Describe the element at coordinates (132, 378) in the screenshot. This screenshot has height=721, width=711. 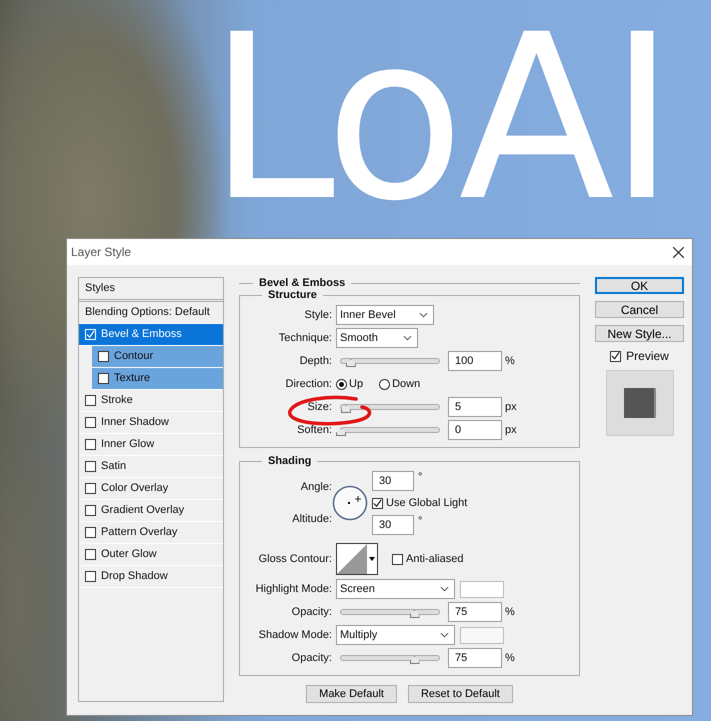
I see `effect-label: Texture` at that location.